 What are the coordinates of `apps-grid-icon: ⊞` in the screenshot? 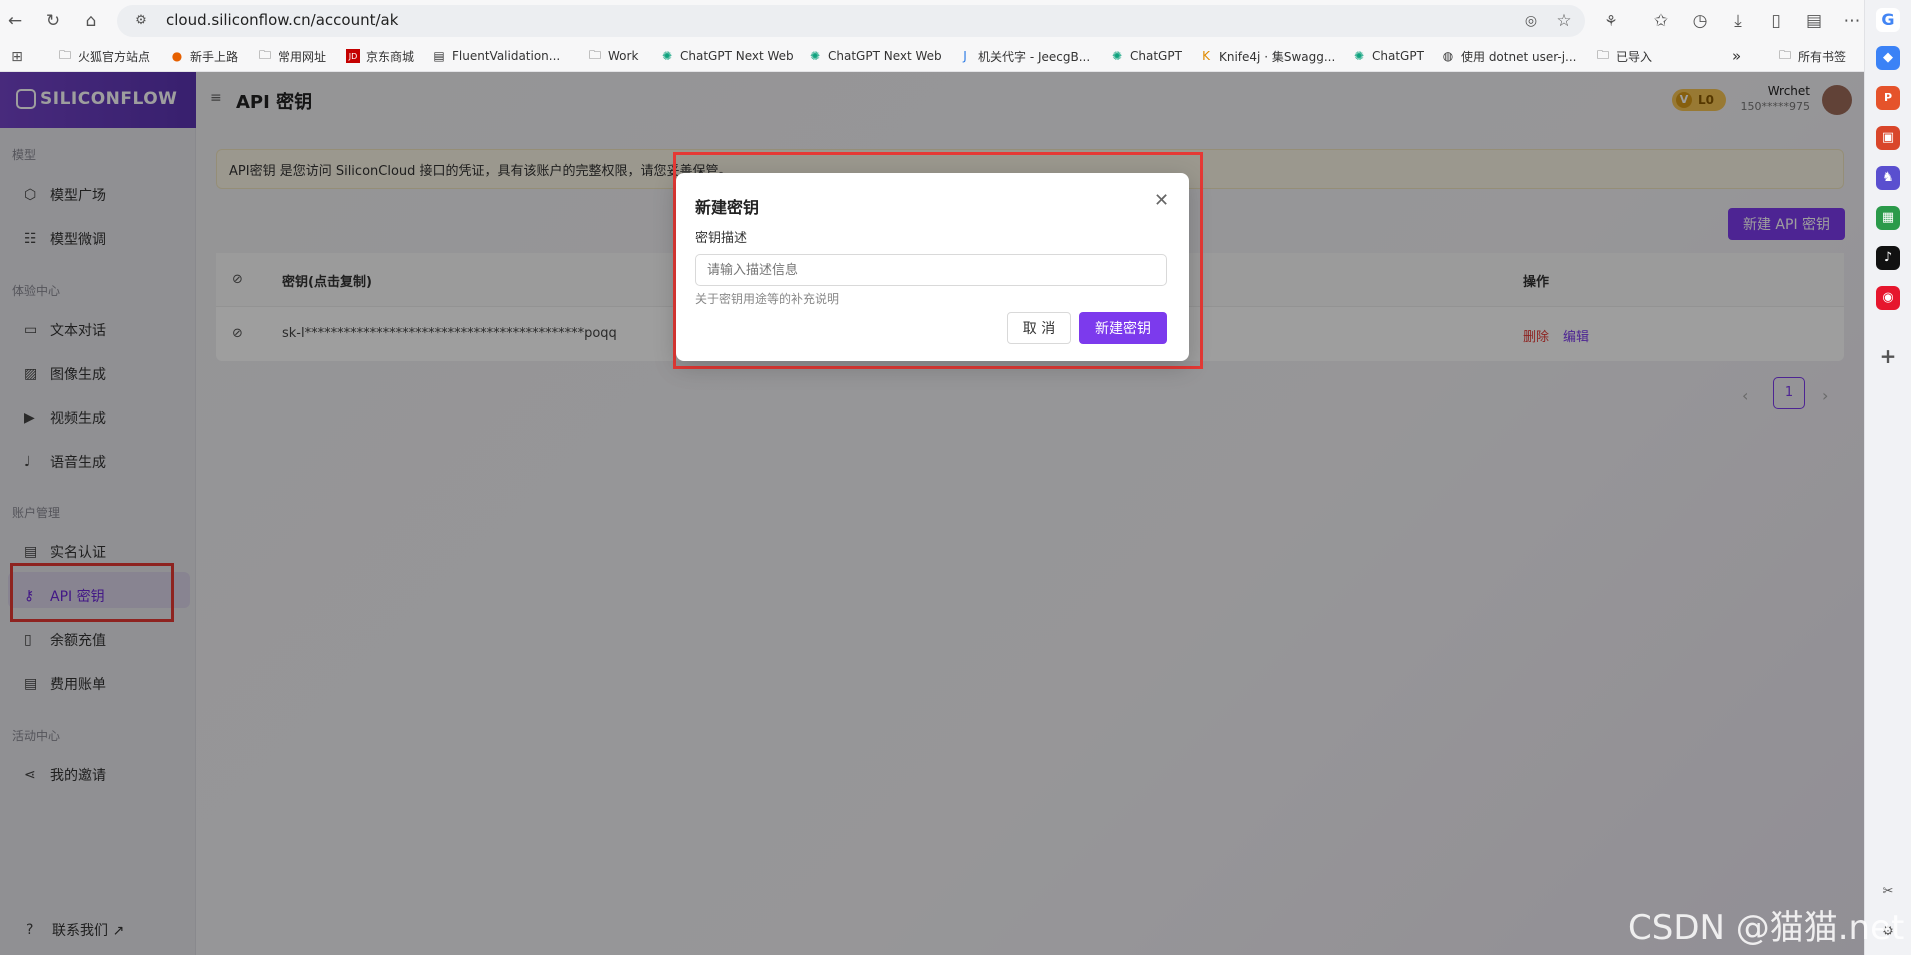 It's located at (17, 57).